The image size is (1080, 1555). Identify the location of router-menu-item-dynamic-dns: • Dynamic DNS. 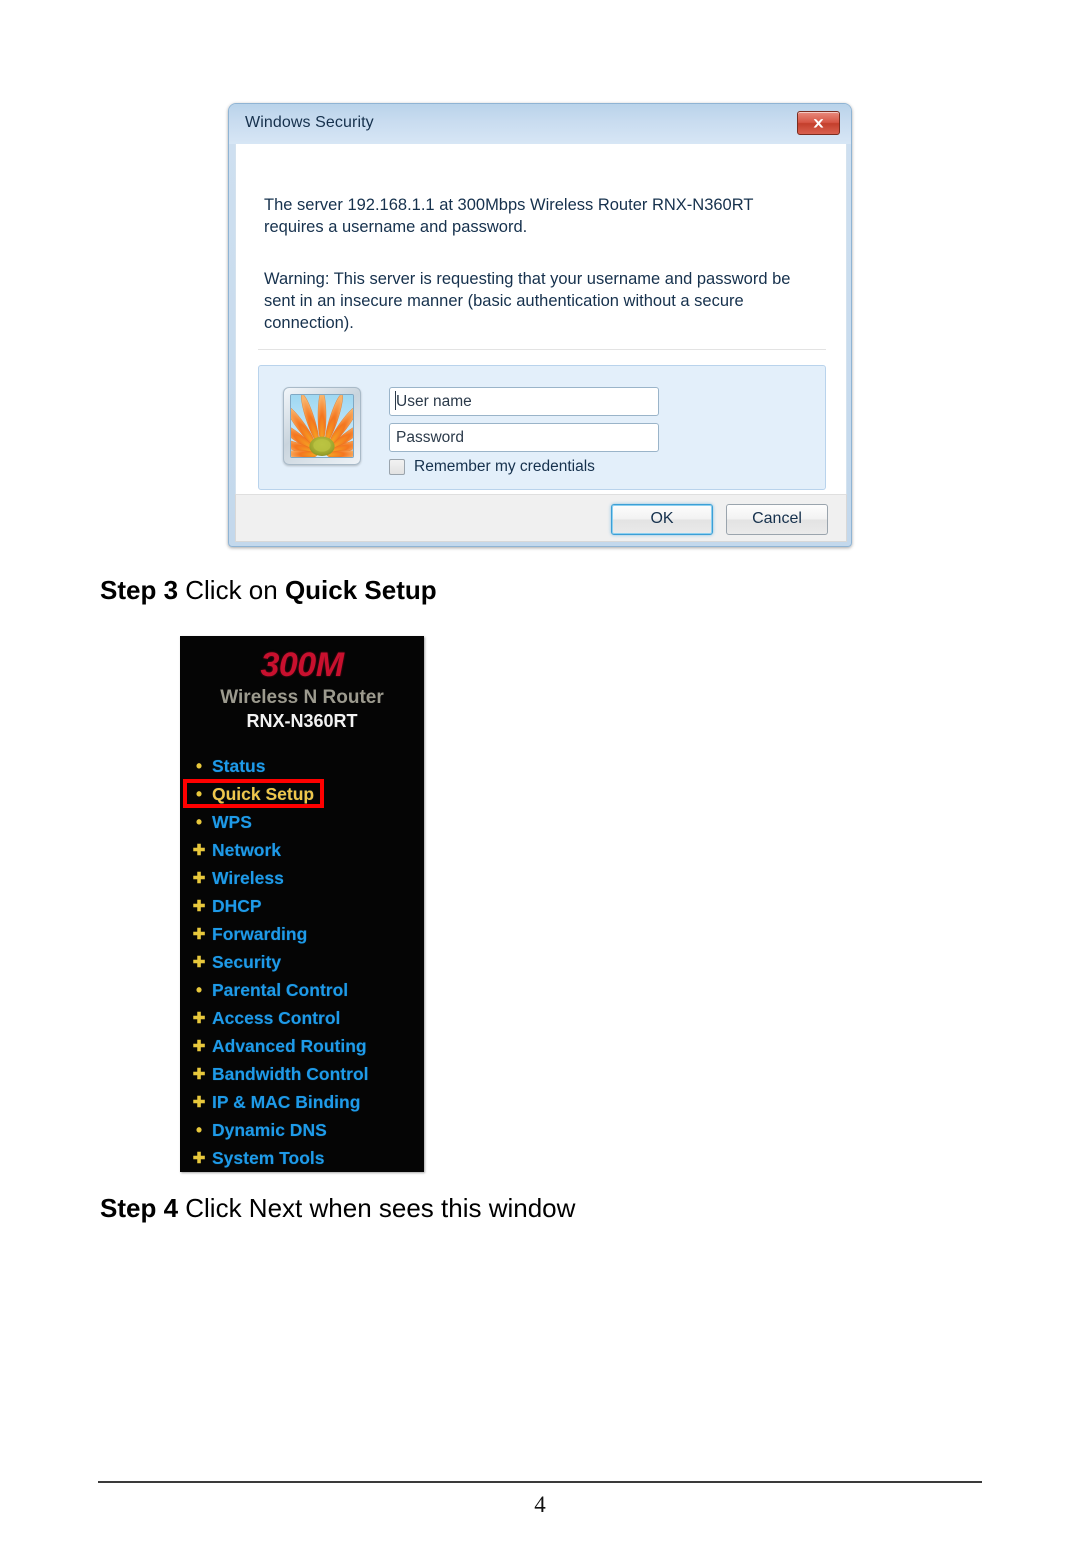
(308, 1130).